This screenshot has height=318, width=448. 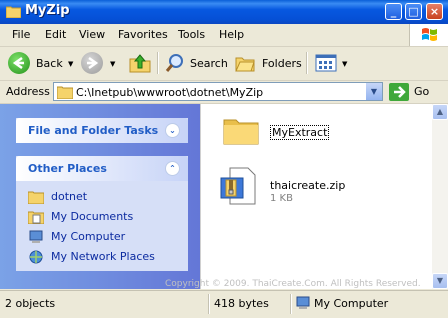 I want to click on vertical-scrollbar: ▲ ▼, so click(x=440, y=196).